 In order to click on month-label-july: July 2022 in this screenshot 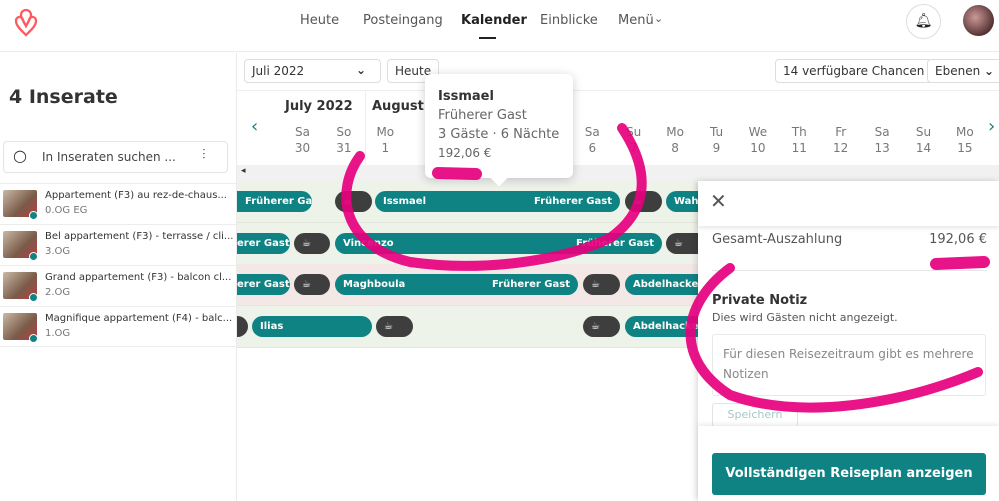, I will do `click(319, 106)`.